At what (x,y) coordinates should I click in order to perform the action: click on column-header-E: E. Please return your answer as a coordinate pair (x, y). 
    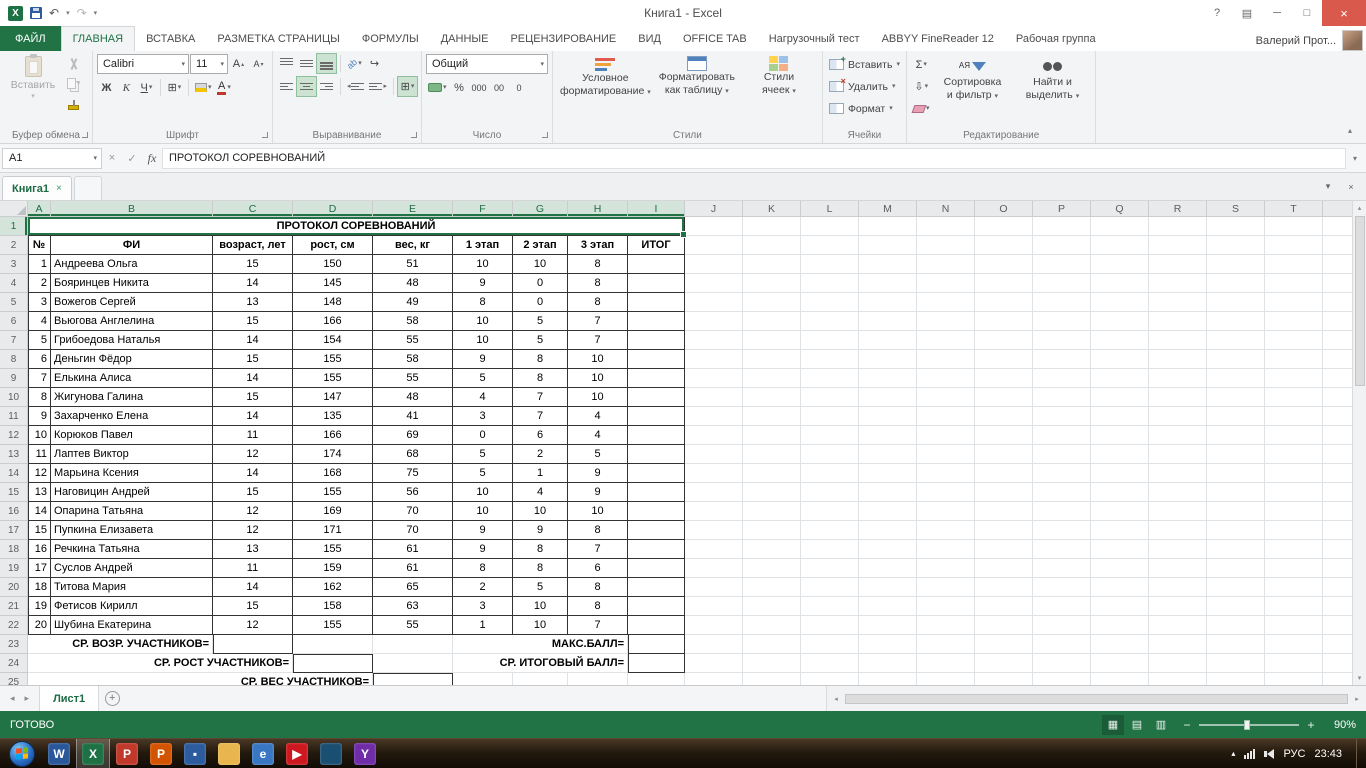
    Looking at the image, I should click on (413, 209).